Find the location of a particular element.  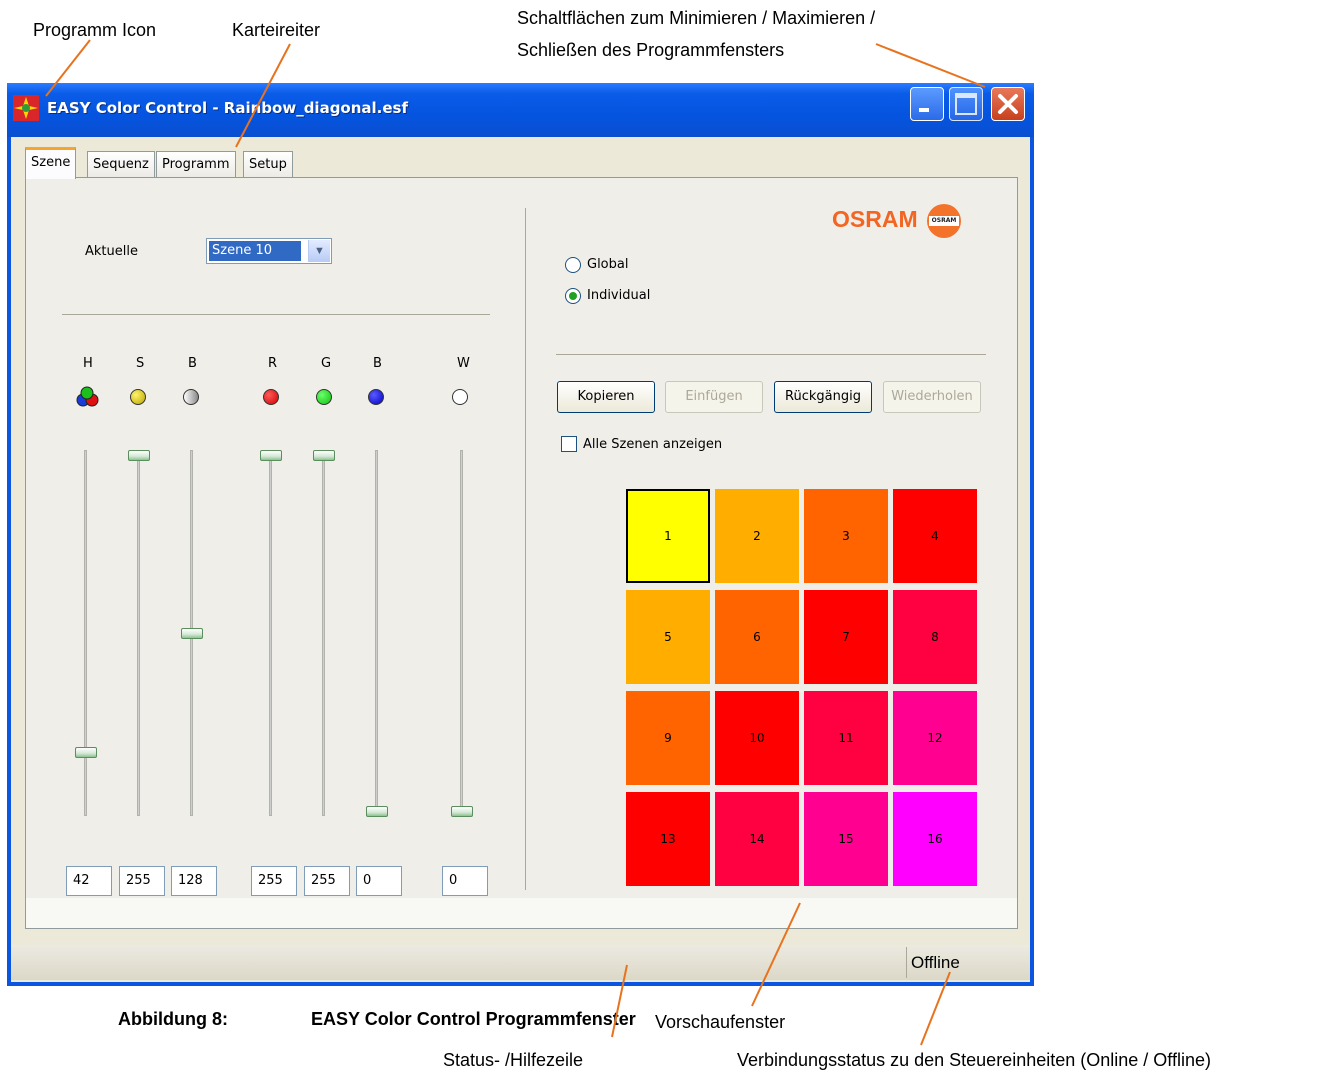

leader-status-help is located at coordinates (619, 1001).